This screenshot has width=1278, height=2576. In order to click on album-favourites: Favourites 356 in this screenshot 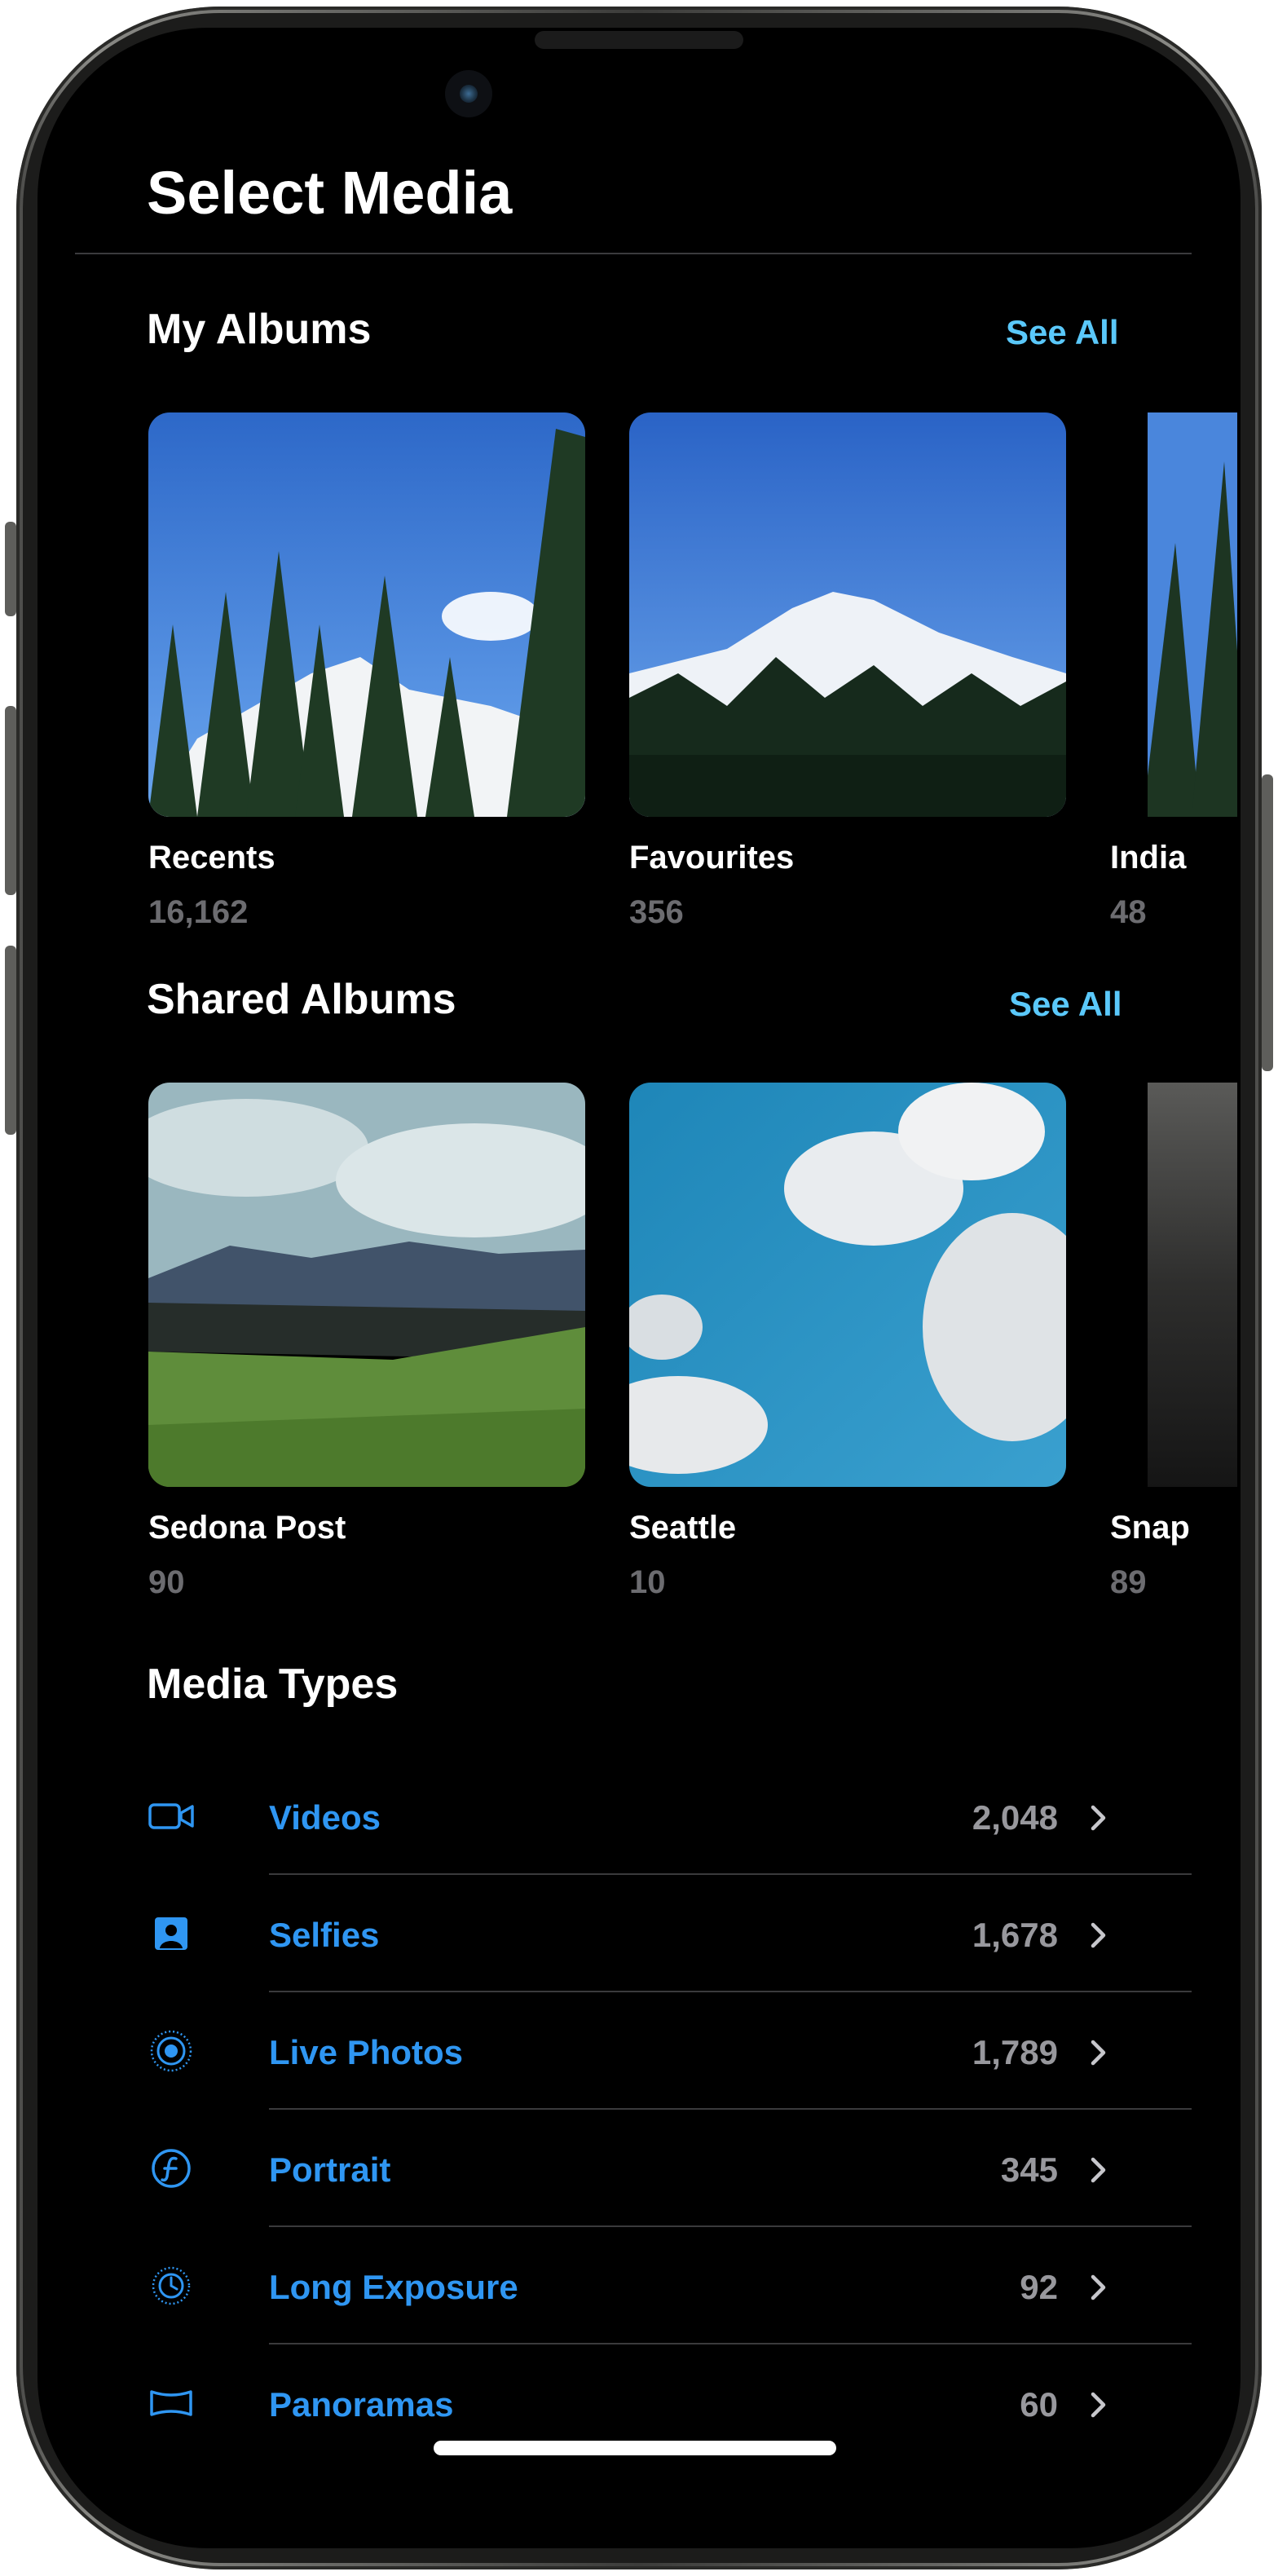, I will do `click(847, 671)`.